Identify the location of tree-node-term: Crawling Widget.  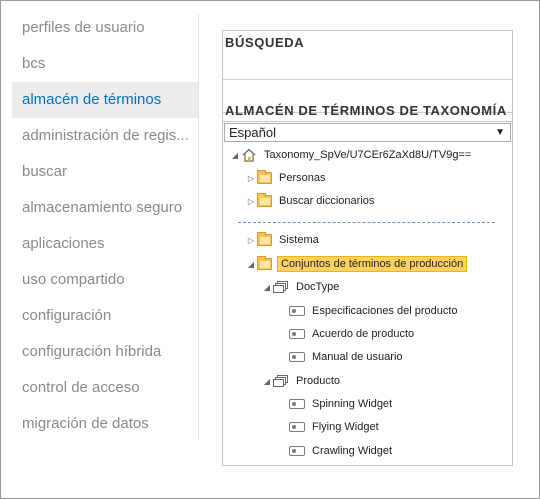
(341, 451).